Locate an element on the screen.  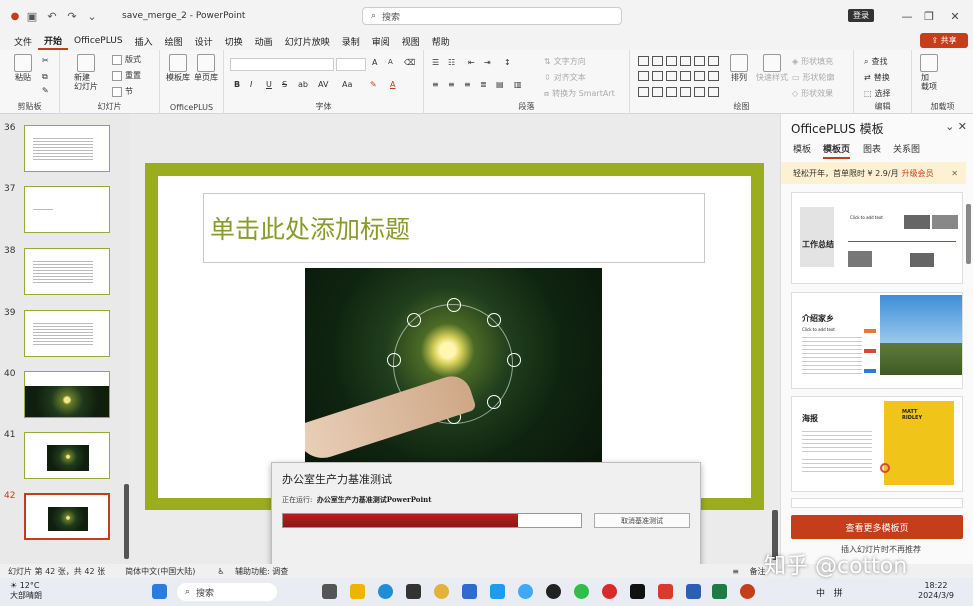
store-icon is located at coordinates (413, 591).